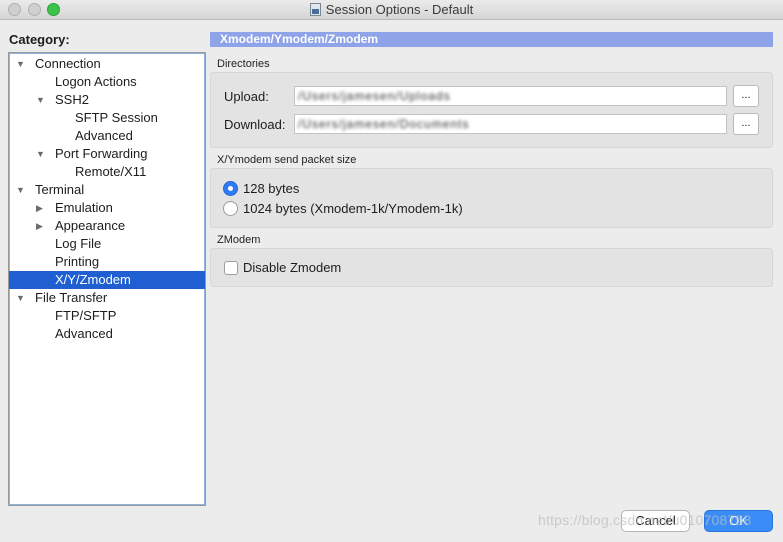  Describe the element at coordinates (111, 171) in the screenshot. I see `tree-item-label: Remote/X11` at that location.